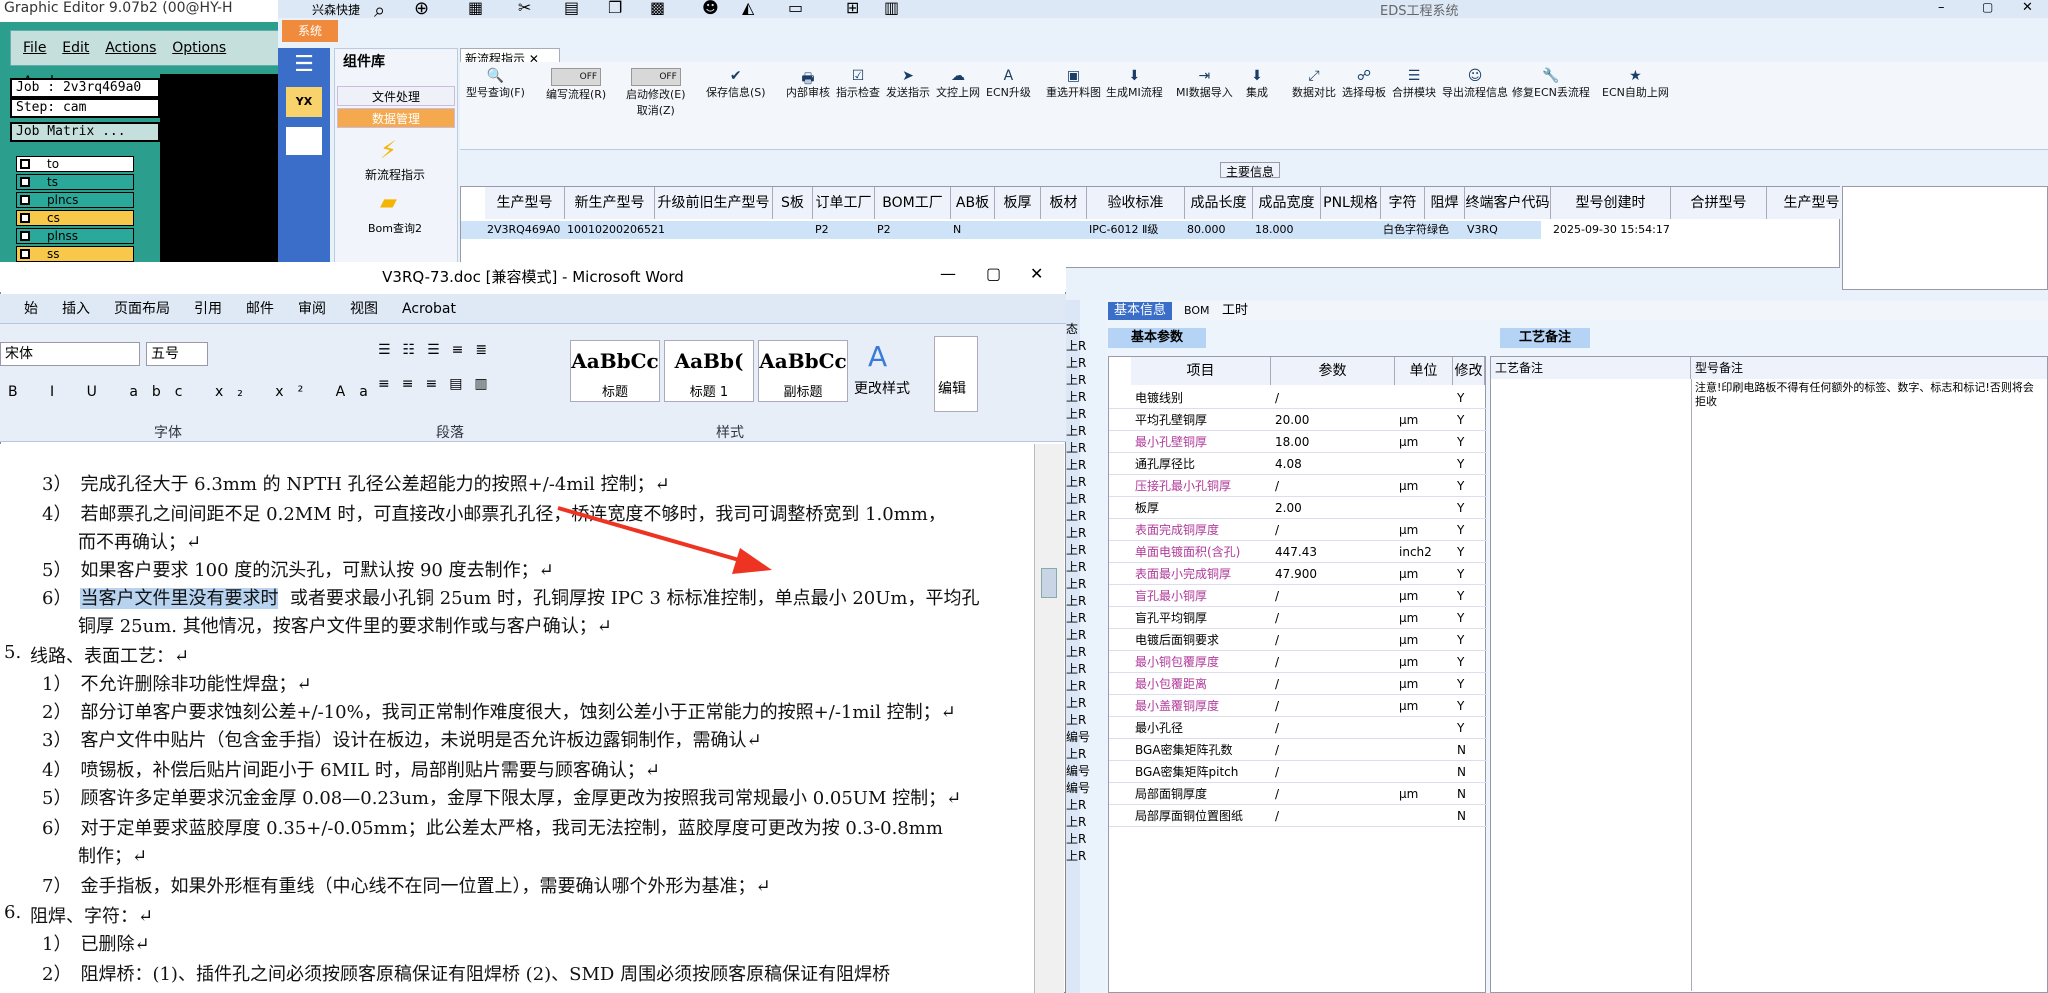 This screenshot has width=2048, height=993. What do you see at coordinates (130, 48) in the screenshot?
I see `menu-actions: Actions` at bounding box center [130, 48].